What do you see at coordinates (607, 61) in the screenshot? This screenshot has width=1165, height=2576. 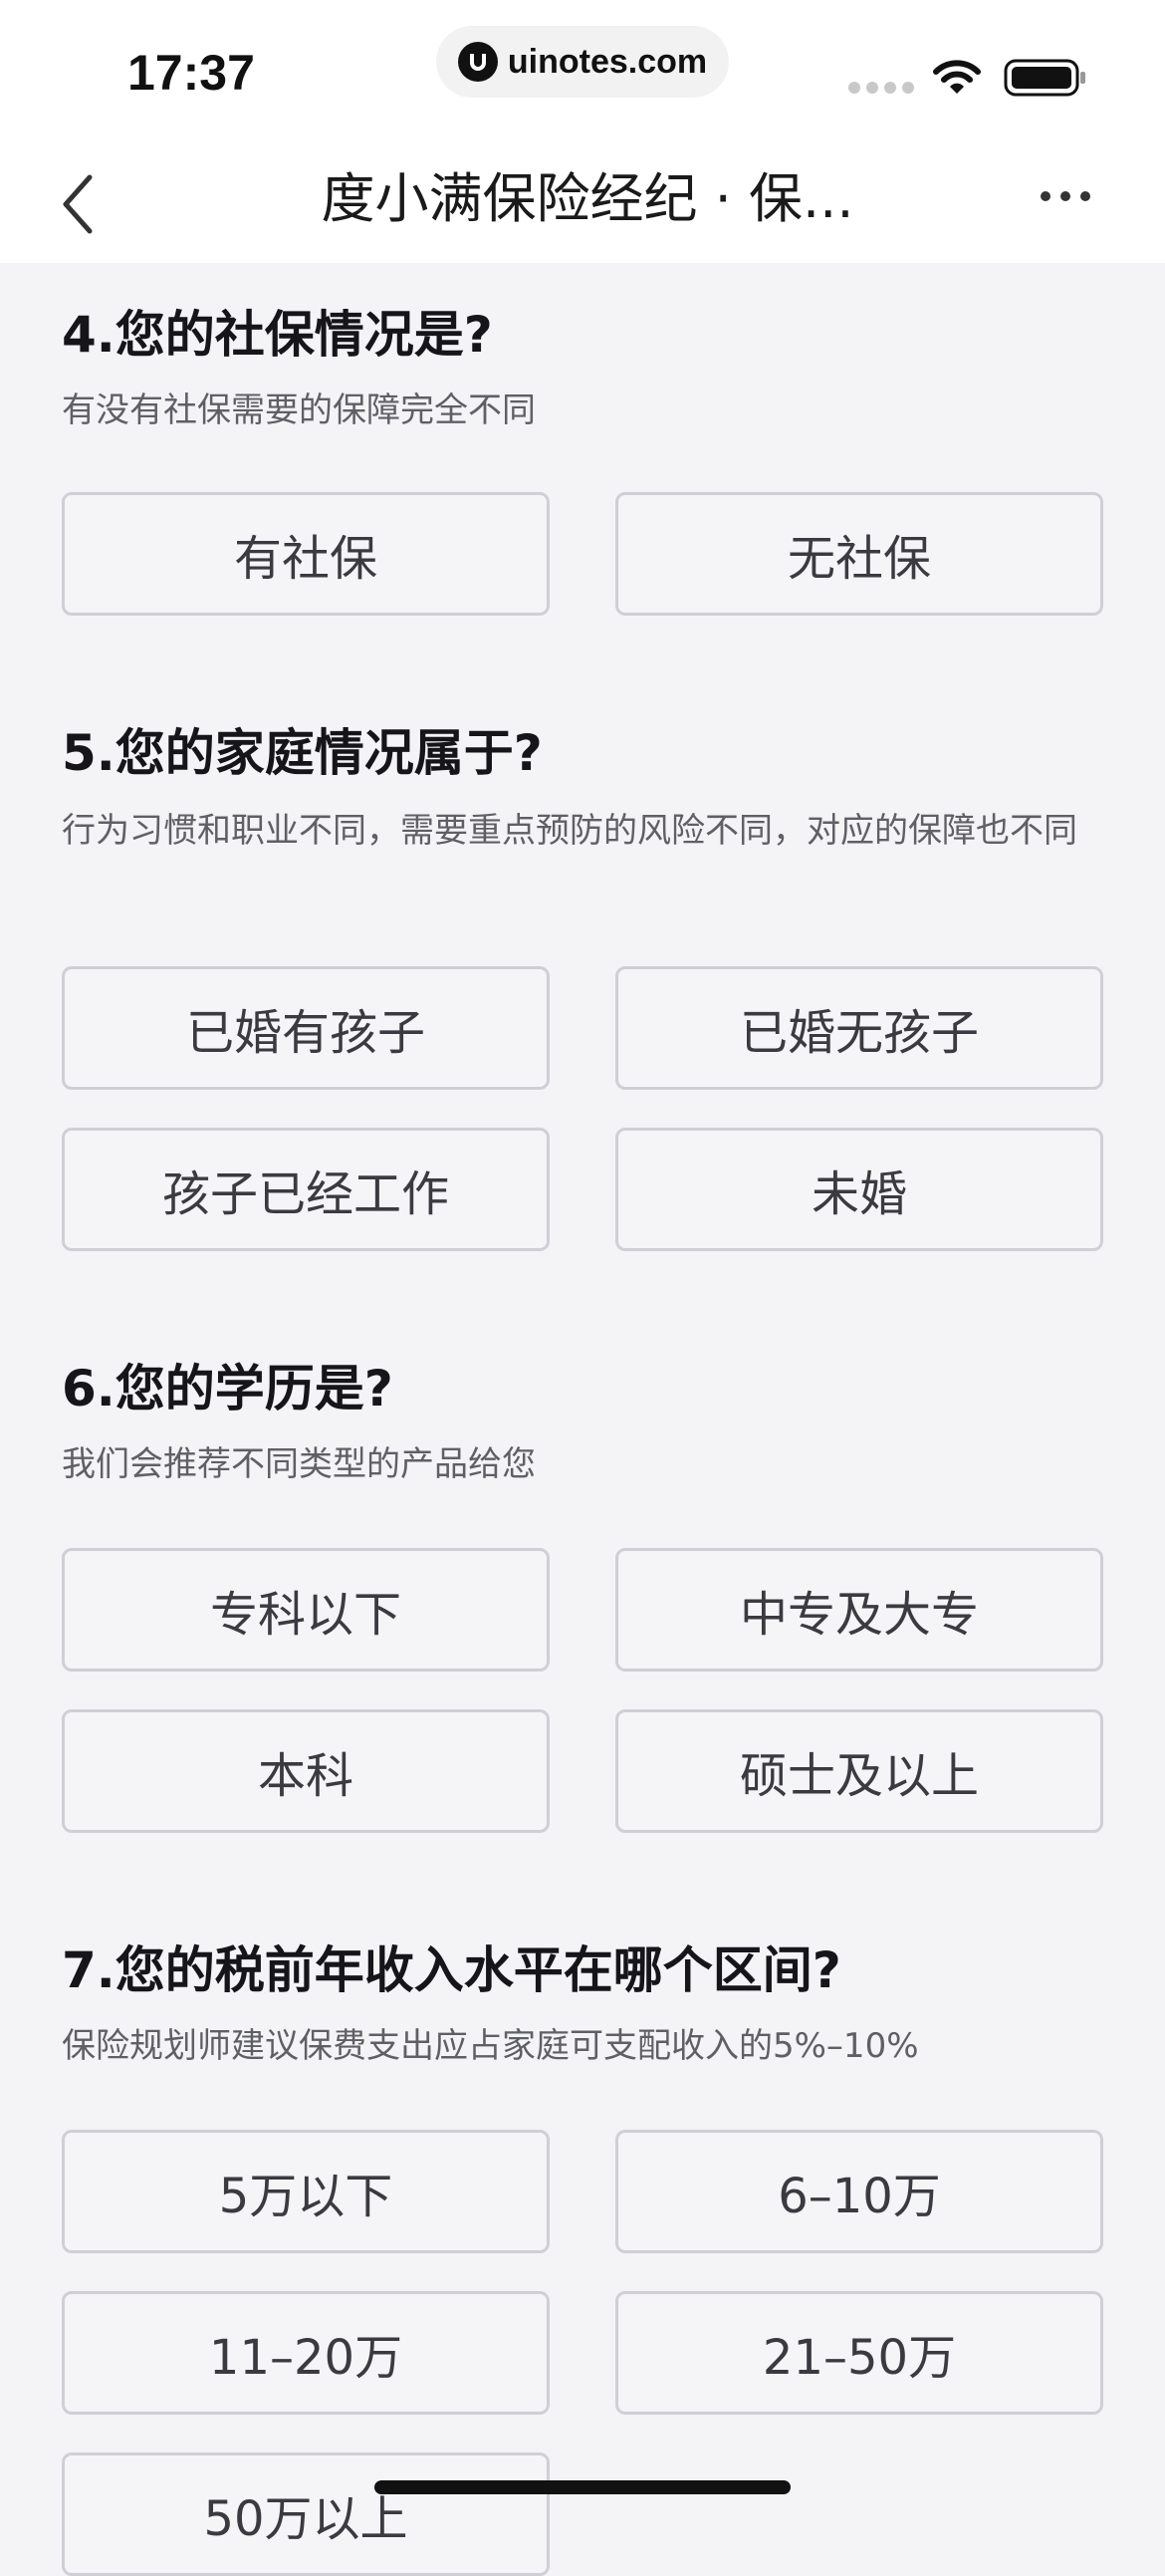 I see `url-text: uinotes.com` at bounding box center [607, 61].